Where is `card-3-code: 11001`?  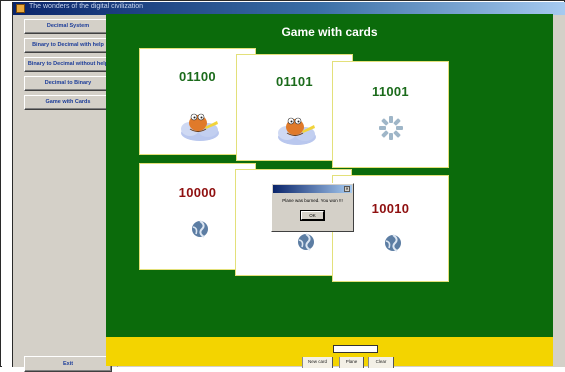
card-3-code: 11001 is located at coordinates (390, 91).